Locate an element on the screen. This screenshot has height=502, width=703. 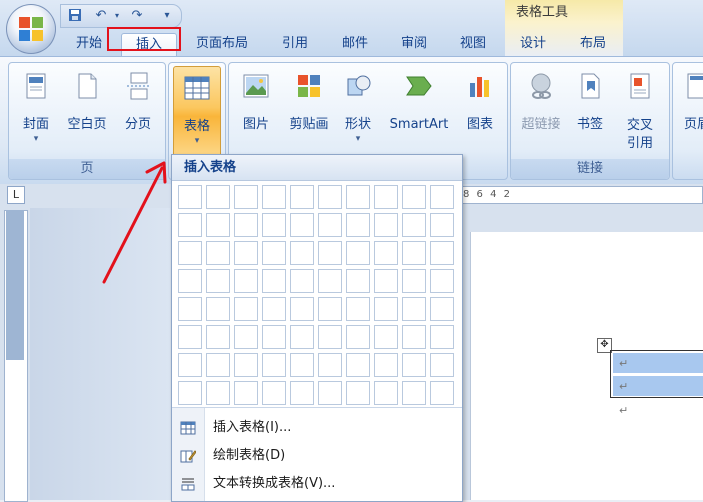
clip-art-button: 剪贴画 is located at coordinates (309, 102).